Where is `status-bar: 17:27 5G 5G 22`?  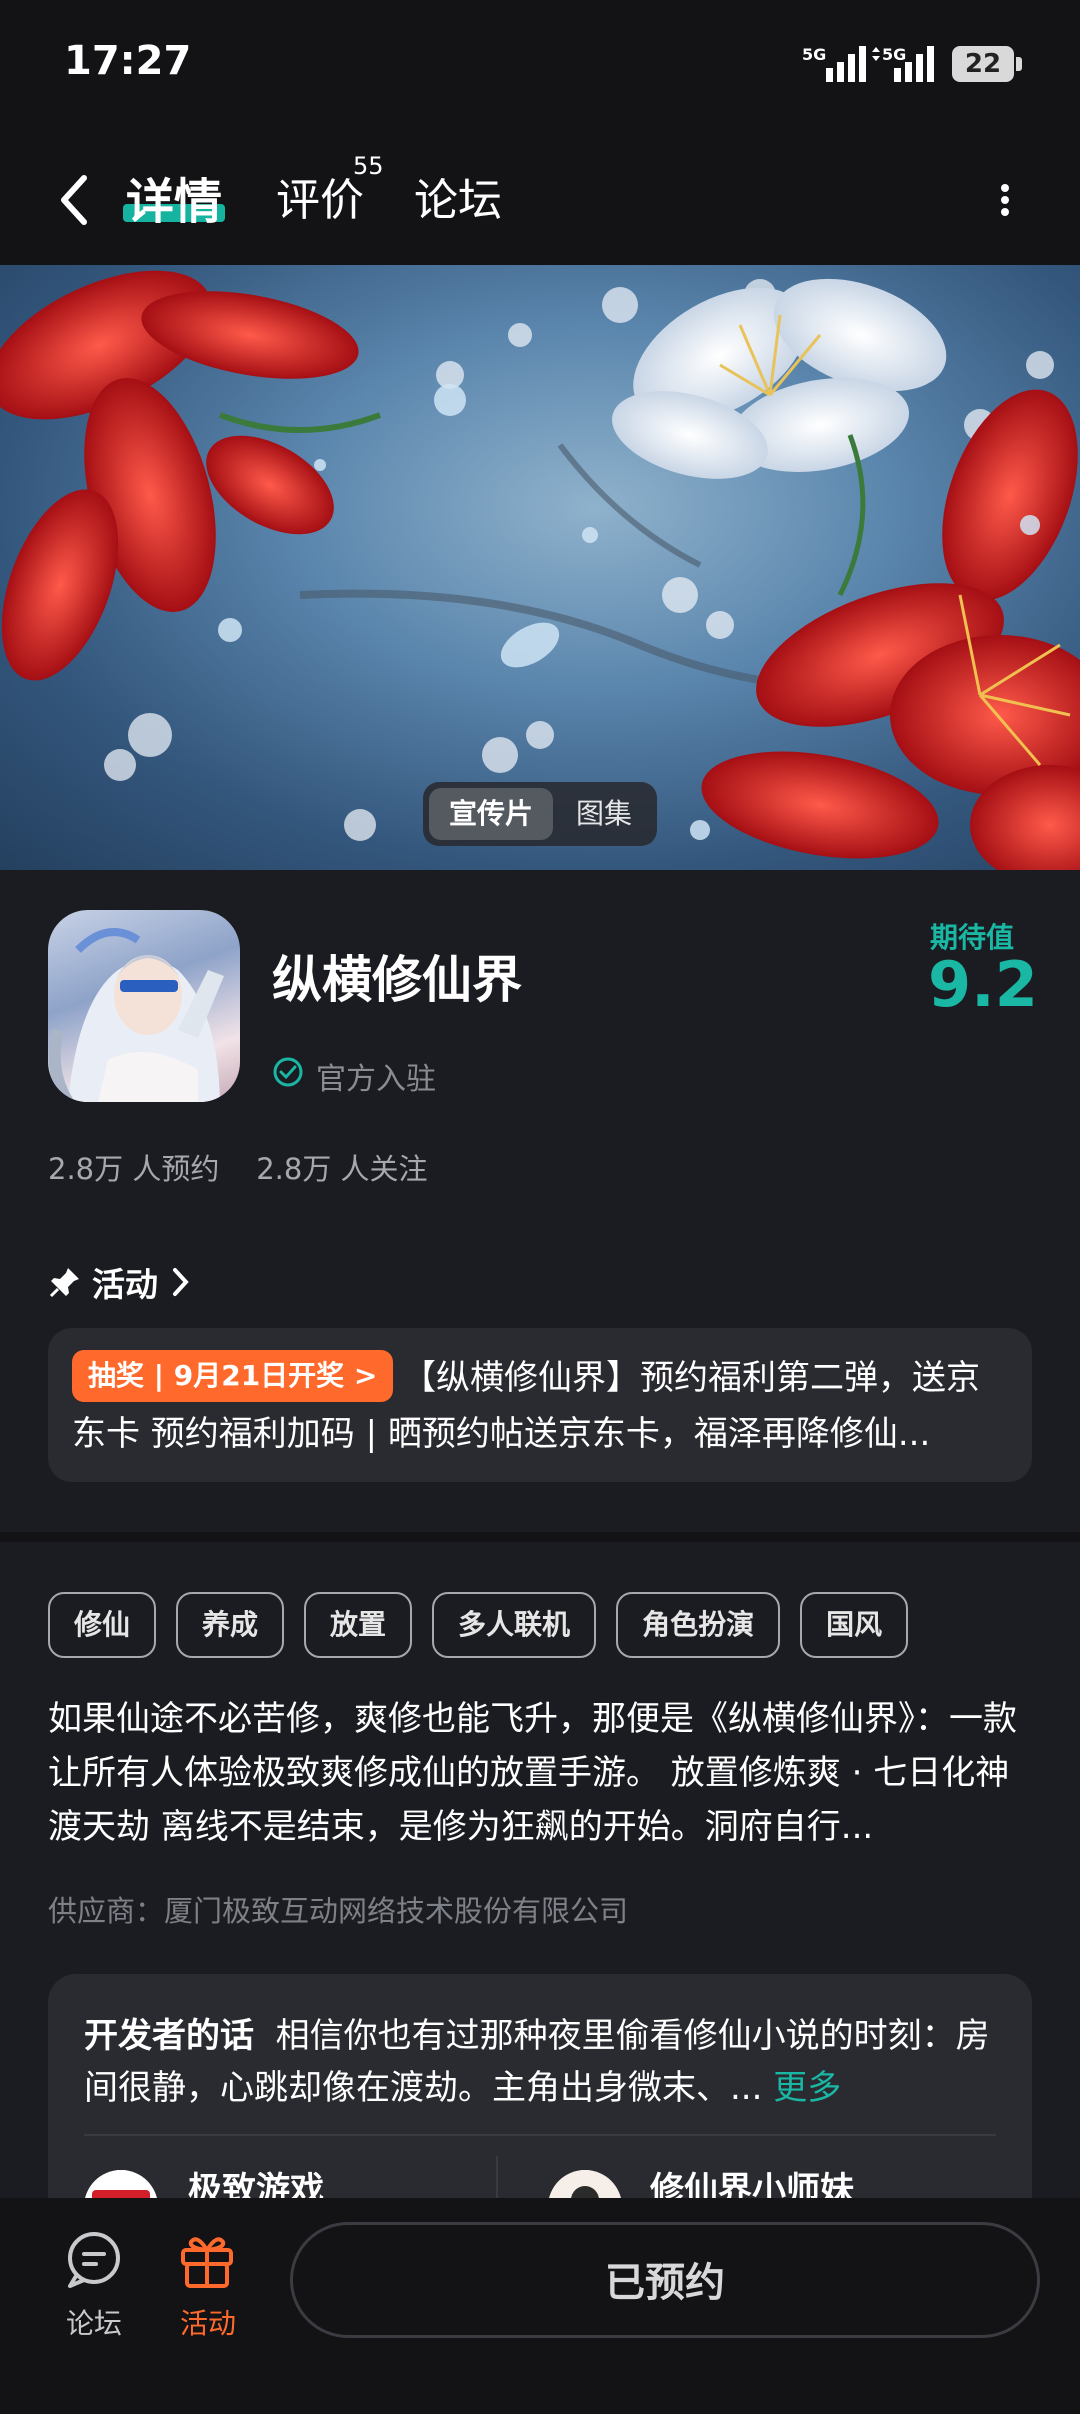
status-bar: 17:27 5G 5G 22 is located at coordinates (540, 65).